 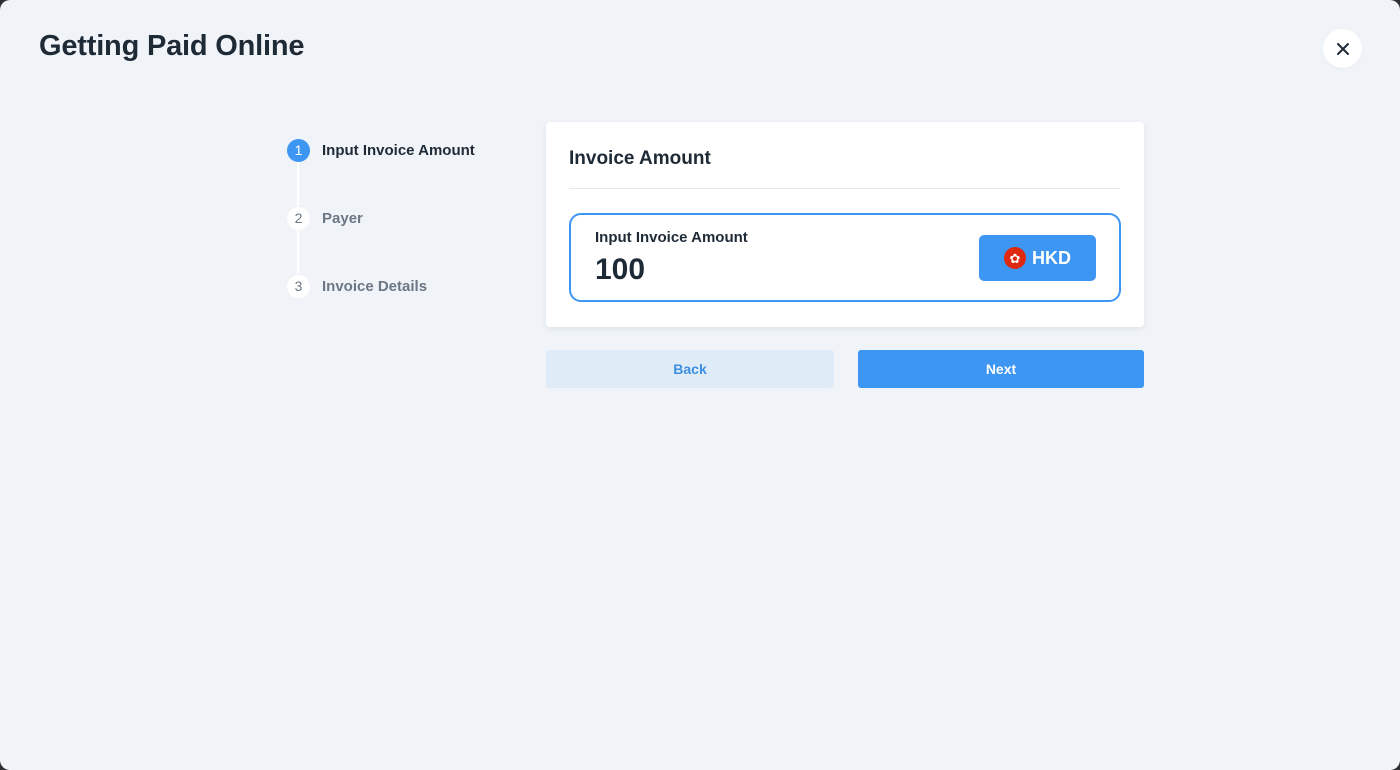 What do you see at coordinates (298, 150) in the screenshot?
I see `step-number: 1` at bounding box center [298, 150].